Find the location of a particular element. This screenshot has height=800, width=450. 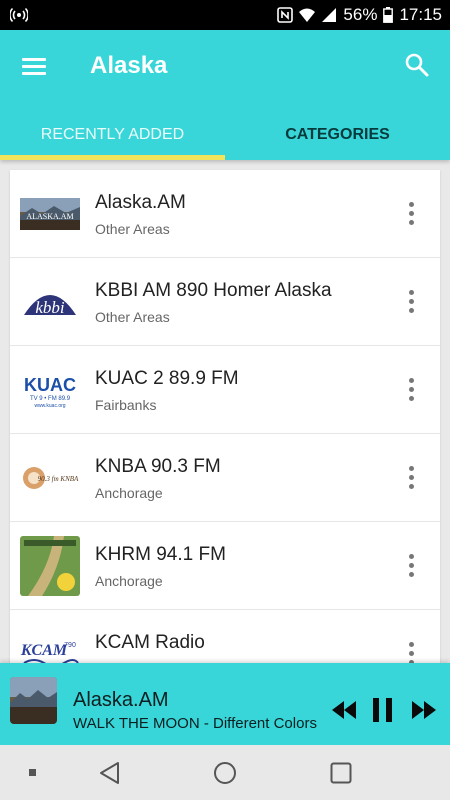

knba-logo: 90.3 fm KNBA is located at coordinates (51, 478).